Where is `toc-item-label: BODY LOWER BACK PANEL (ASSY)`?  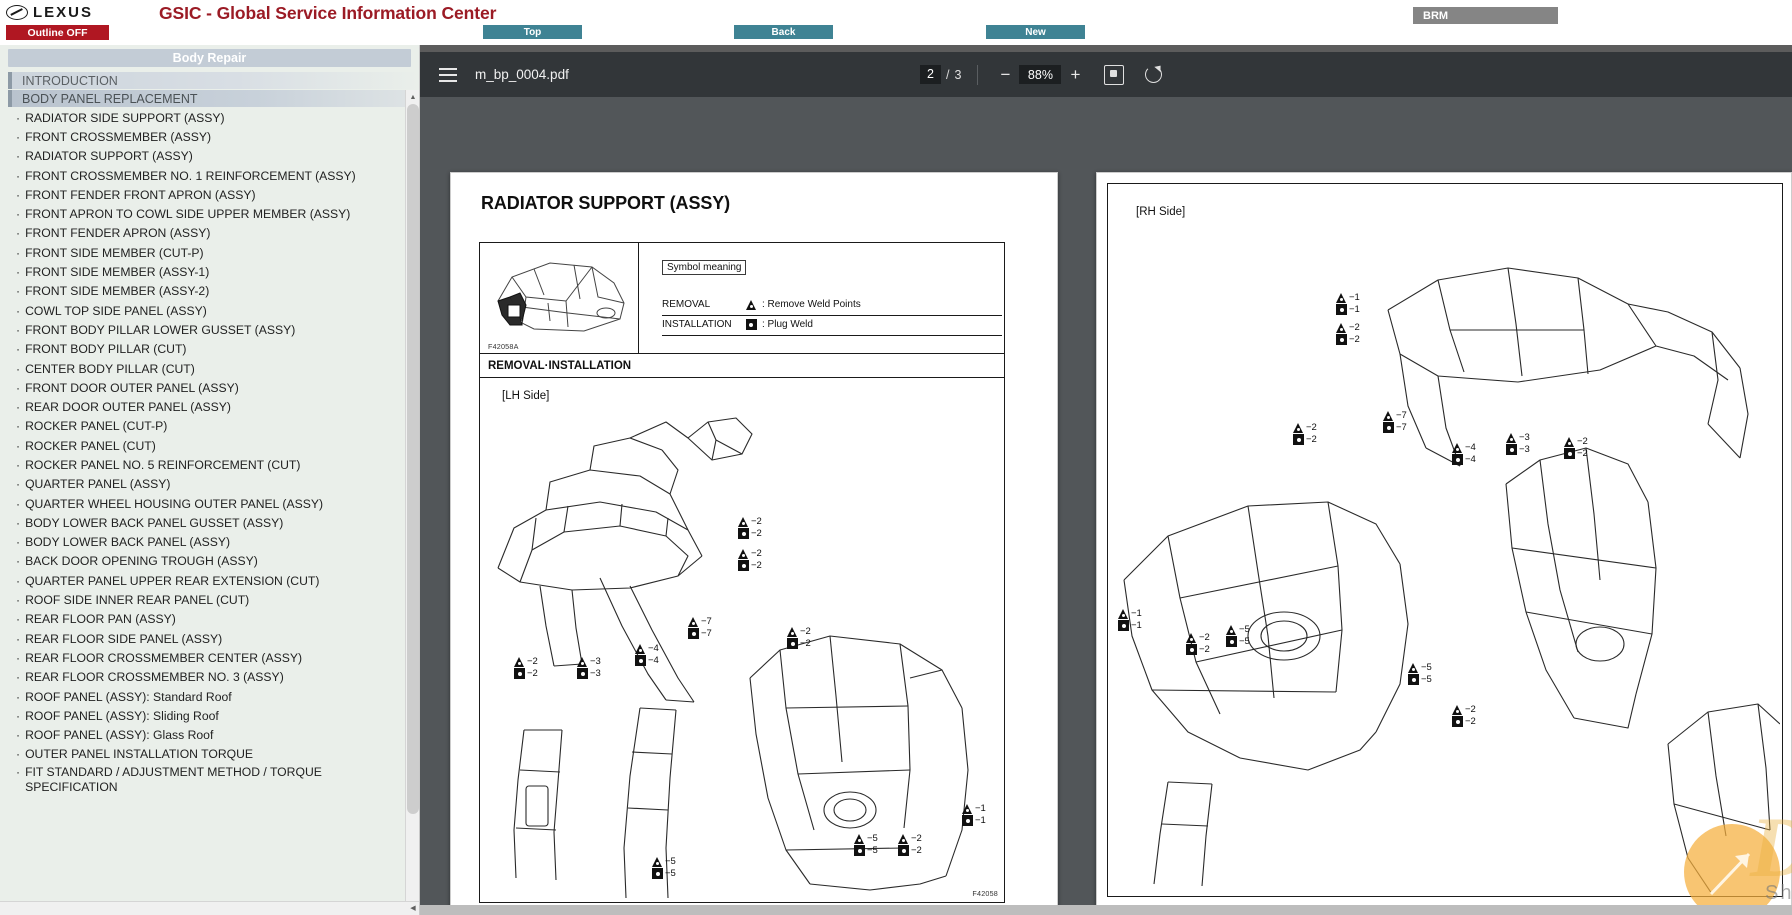 toc-item-label: BODY LOWER BACK PANEL (ASSY) is located at coordinates (128, 542).